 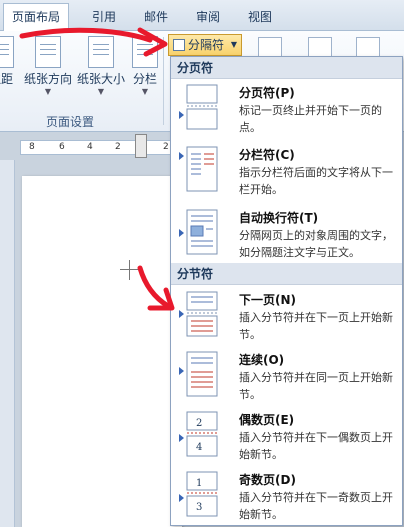 What do you see at coordinates (7, 343) in the screenshot?
I see `vertical-ruler` at bounding box center [7, 343].